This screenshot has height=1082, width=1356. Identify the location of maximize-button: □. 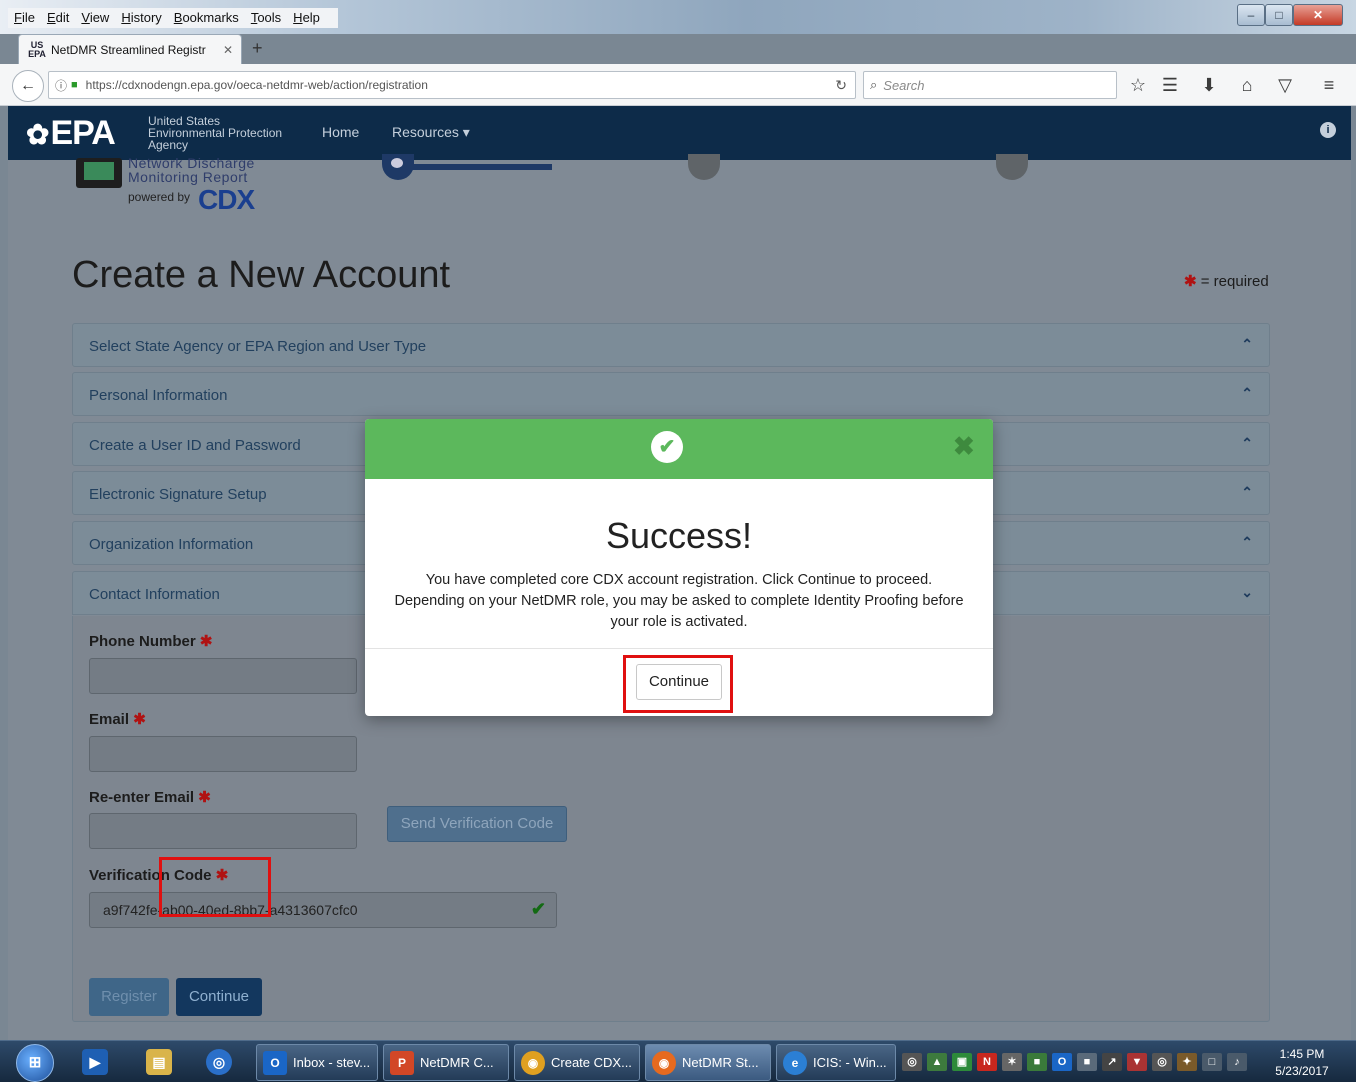
(1279, 15).